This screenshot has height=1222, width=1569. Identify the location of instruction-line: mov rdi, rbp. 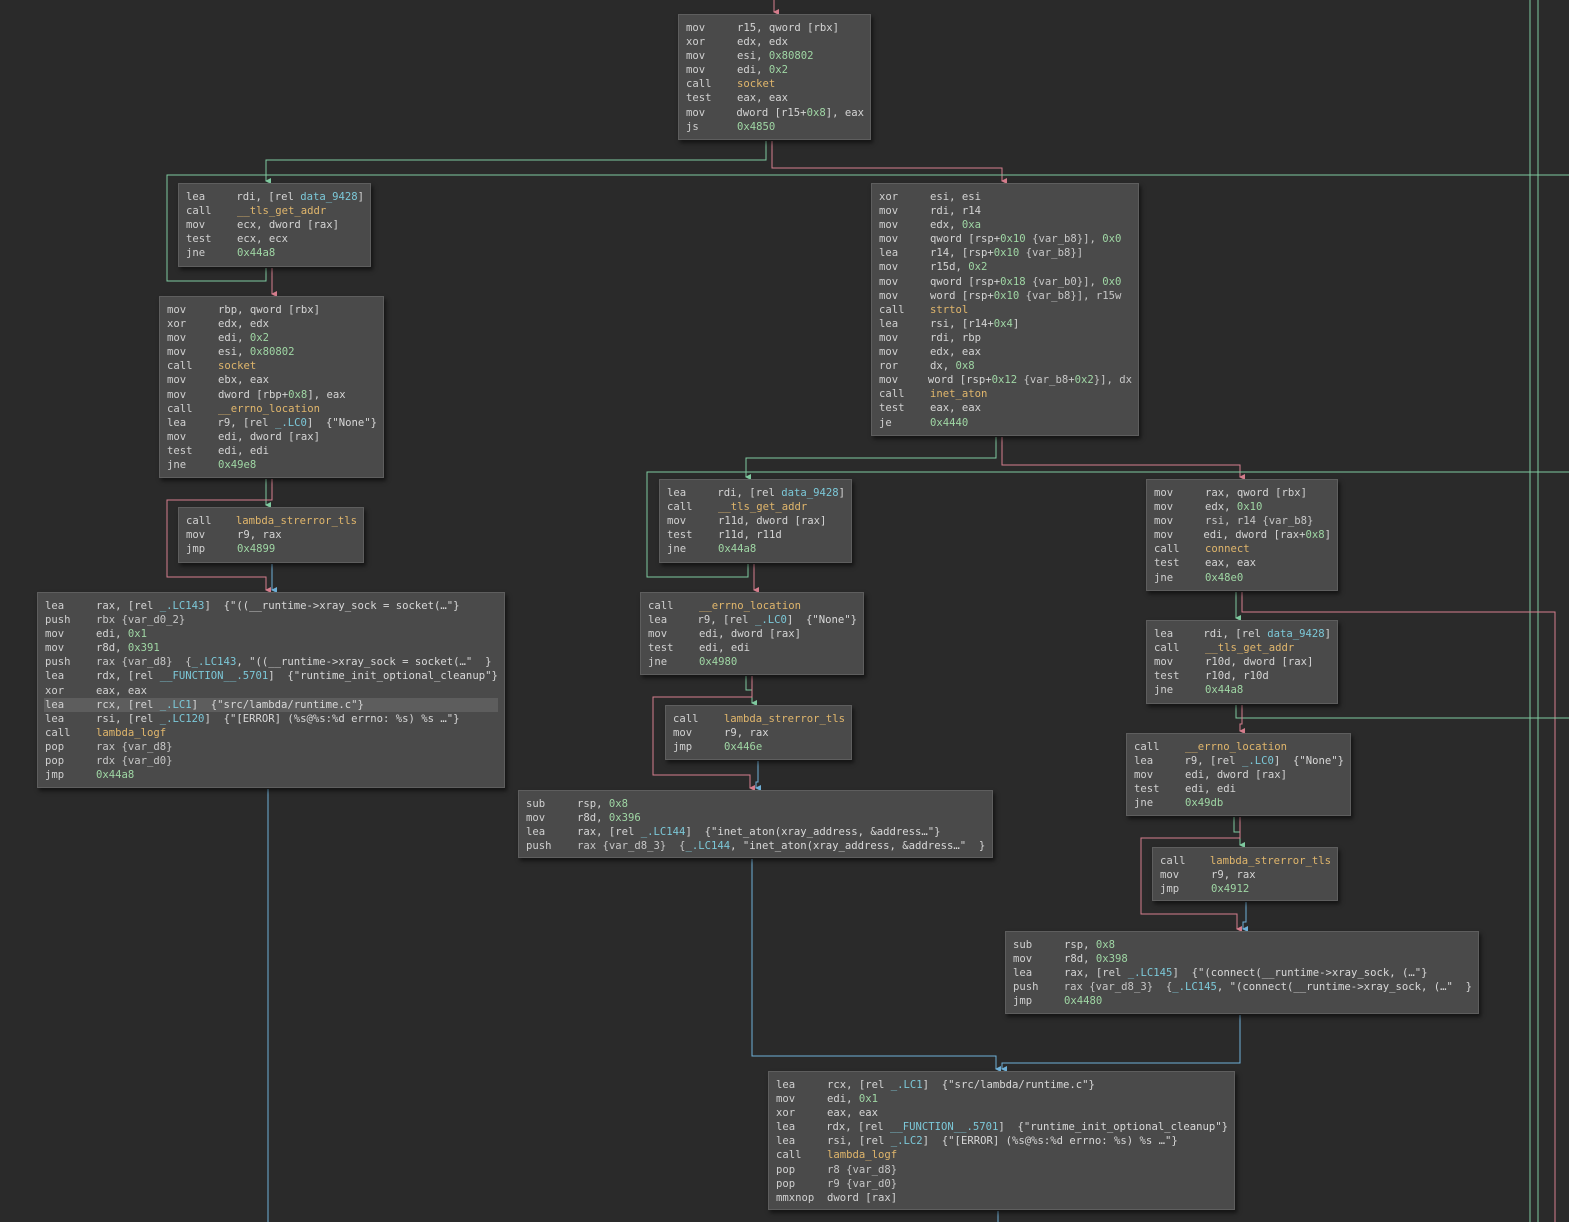
(1005, 338).